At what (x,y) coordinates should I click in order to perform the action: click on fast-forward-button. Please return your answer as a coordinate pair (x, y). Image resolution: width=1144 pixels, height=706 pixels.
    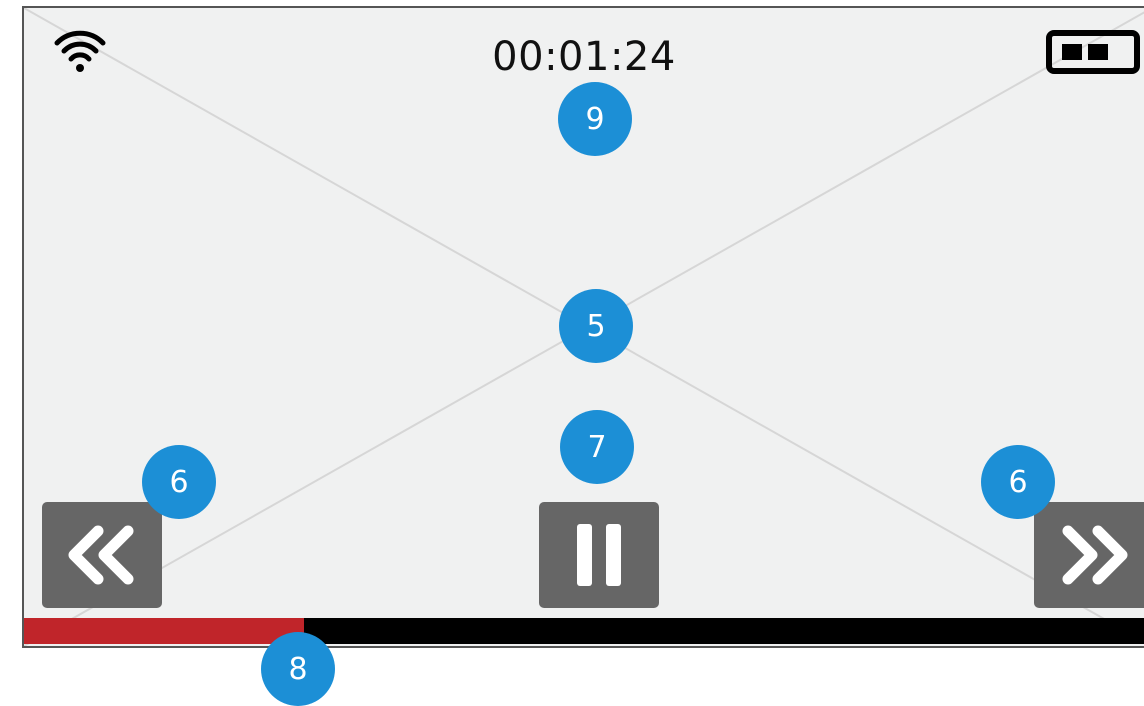
    Looking at the image, I should click on (1089, 555).